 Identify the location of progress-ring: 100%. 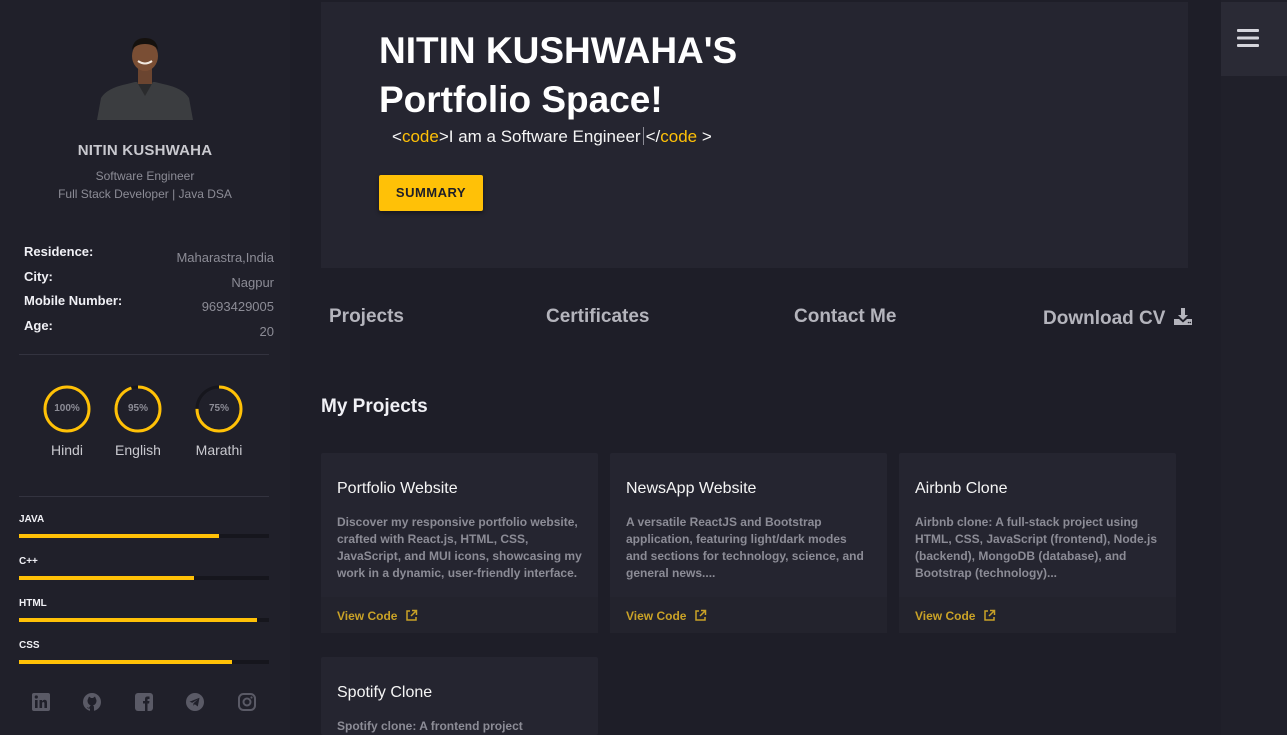
(67, 409).